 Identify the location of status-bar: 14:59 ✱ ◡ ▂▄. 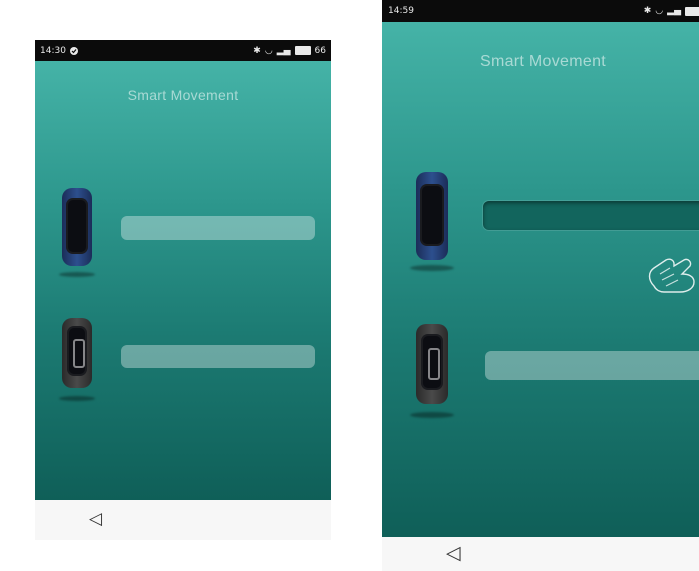
(540, 11).